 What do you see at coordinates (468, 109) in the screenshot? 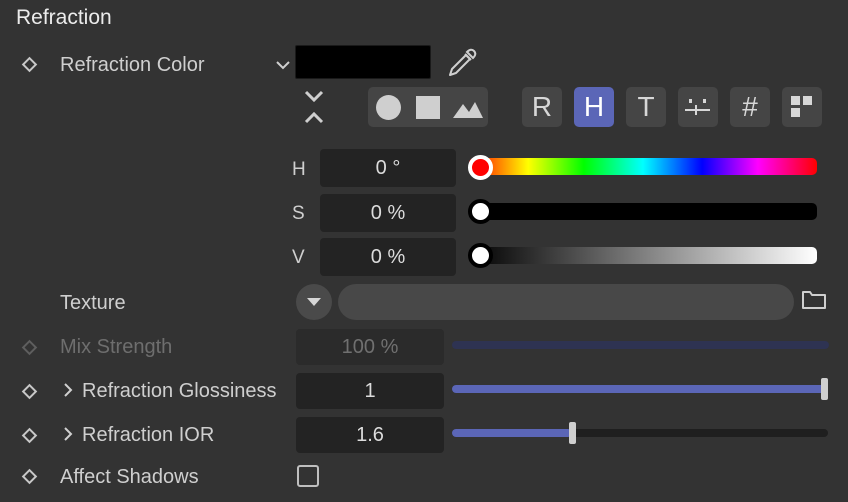
I see `landscape-shape-icon` at bounding box center [468, 109].